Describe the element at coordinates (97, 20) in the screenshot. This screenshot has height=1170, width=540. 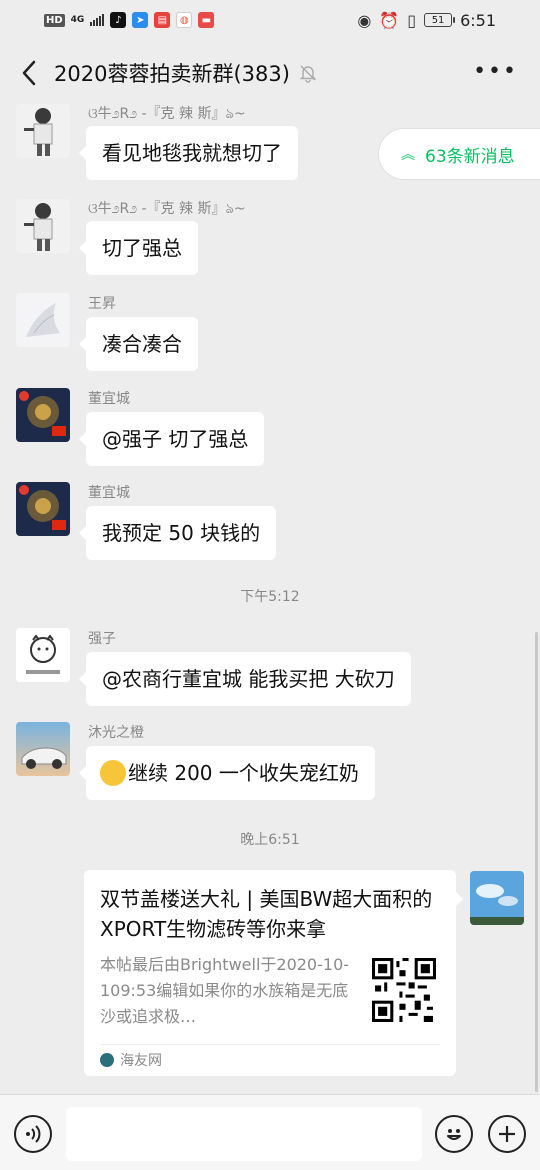
I see `signal-icon` at that location.